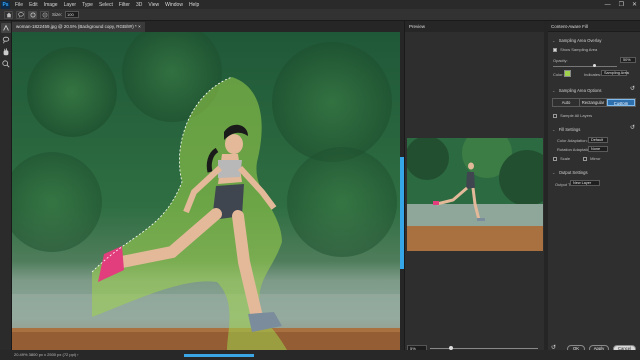  What do you see at coordinates (580, 90) in the screenshot?
I see `sampling-options-header: Sampling Area Options` at bounding box center [580, 90].